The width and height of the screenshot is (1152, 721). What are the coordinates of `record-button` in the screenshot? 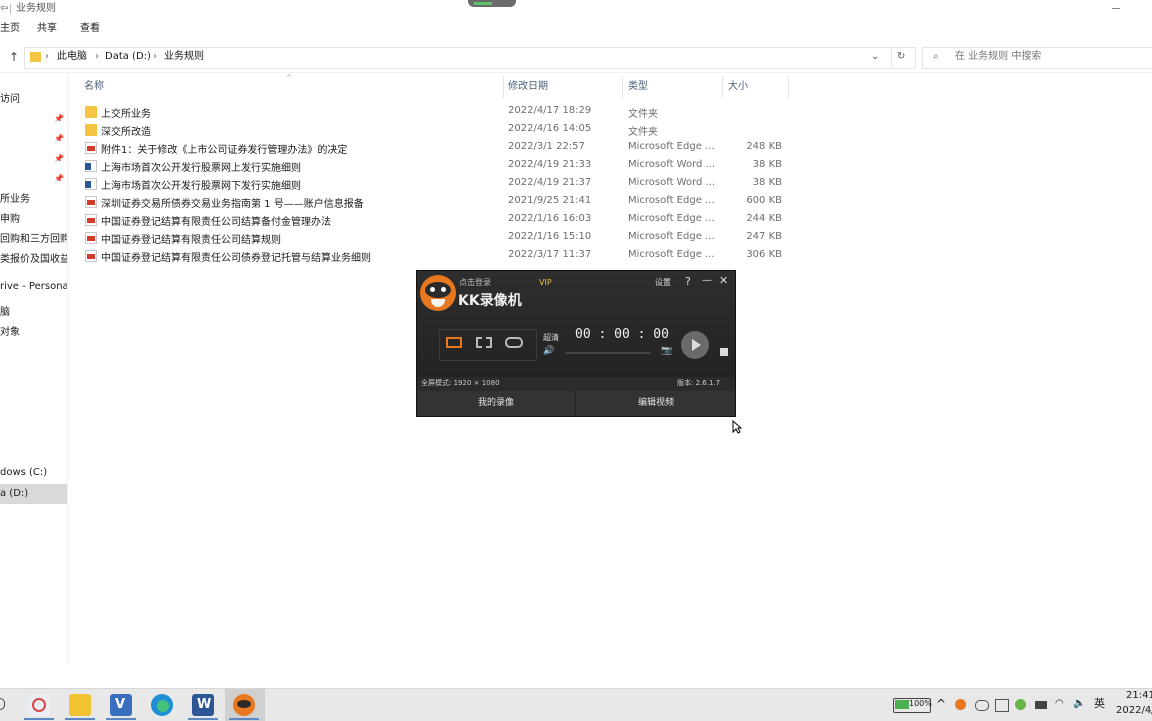 It's located at (695, 345).